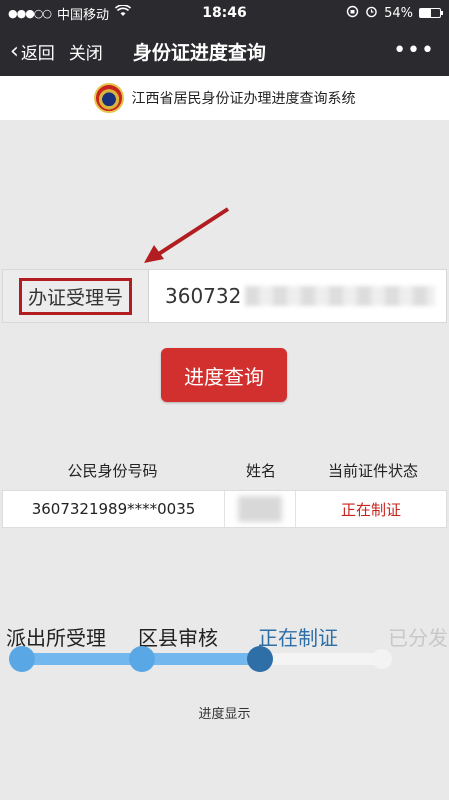 Image resolution: width=449 pixels, height=800 pixels. Describe the element at coordinates (37, 53) in the screenshot. I see `back-label: 返回` at that location.